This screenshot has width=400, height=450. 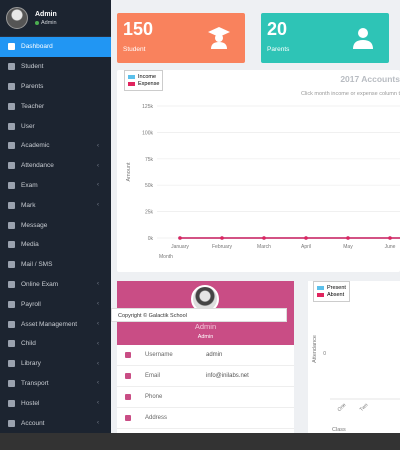 I want to click on sidebar-item-attendance: Attendance ‹, so click(x=55, y=166).